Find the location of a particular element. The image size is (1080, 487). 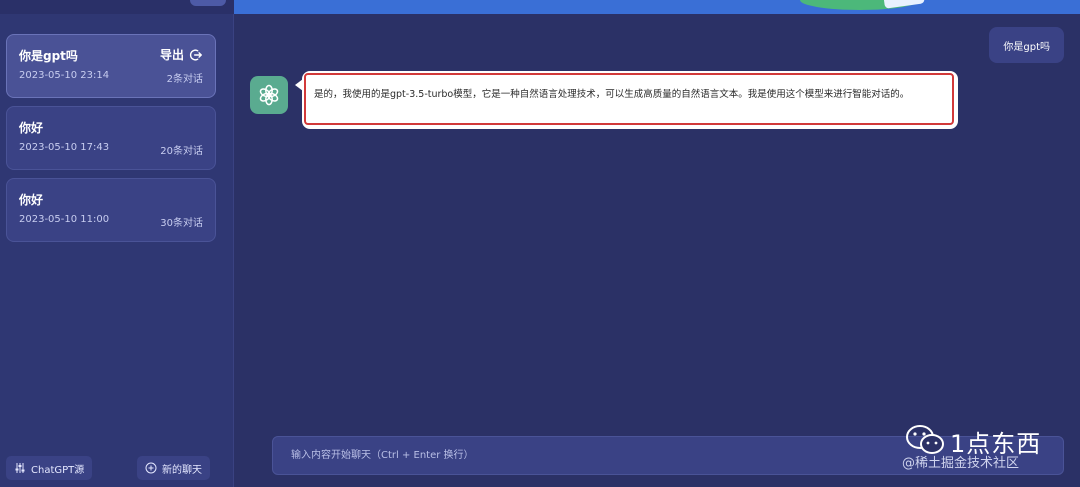

chat-input-box is located at coordinates (668, 455).